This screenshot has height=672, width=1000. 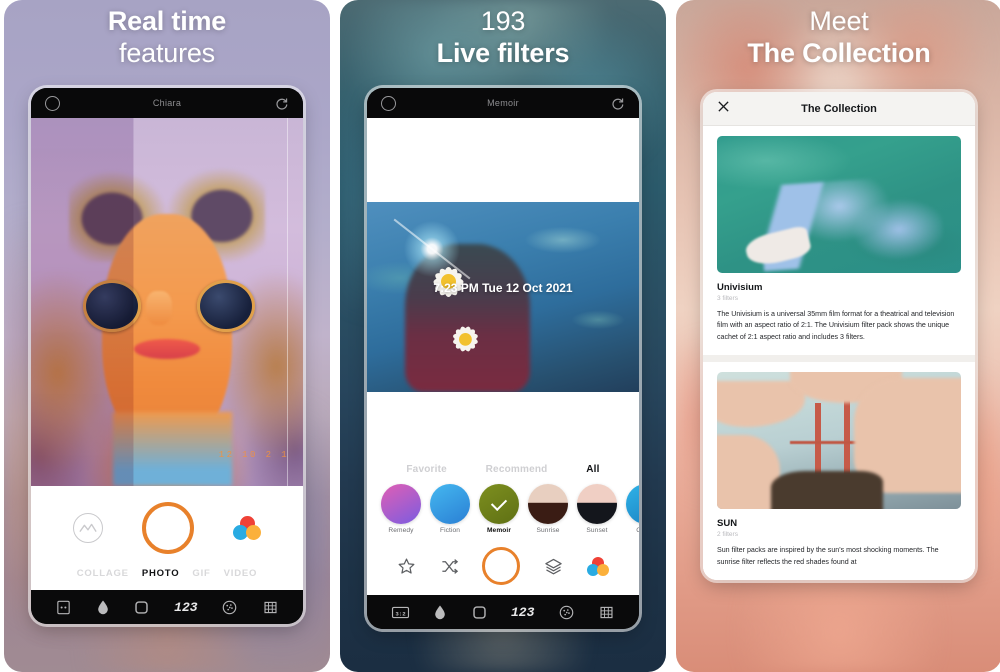 I want to click on svg-text: 3:2, so click(x=400, y=613).